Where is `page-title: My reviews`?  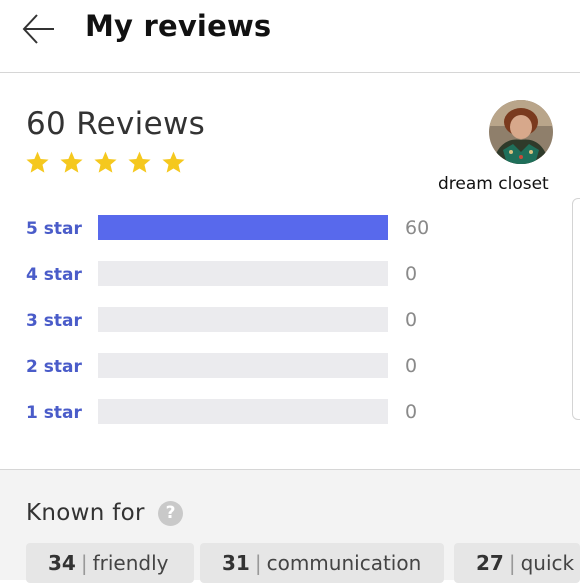
page-title: My reviews is located at coordinates (178, 26).